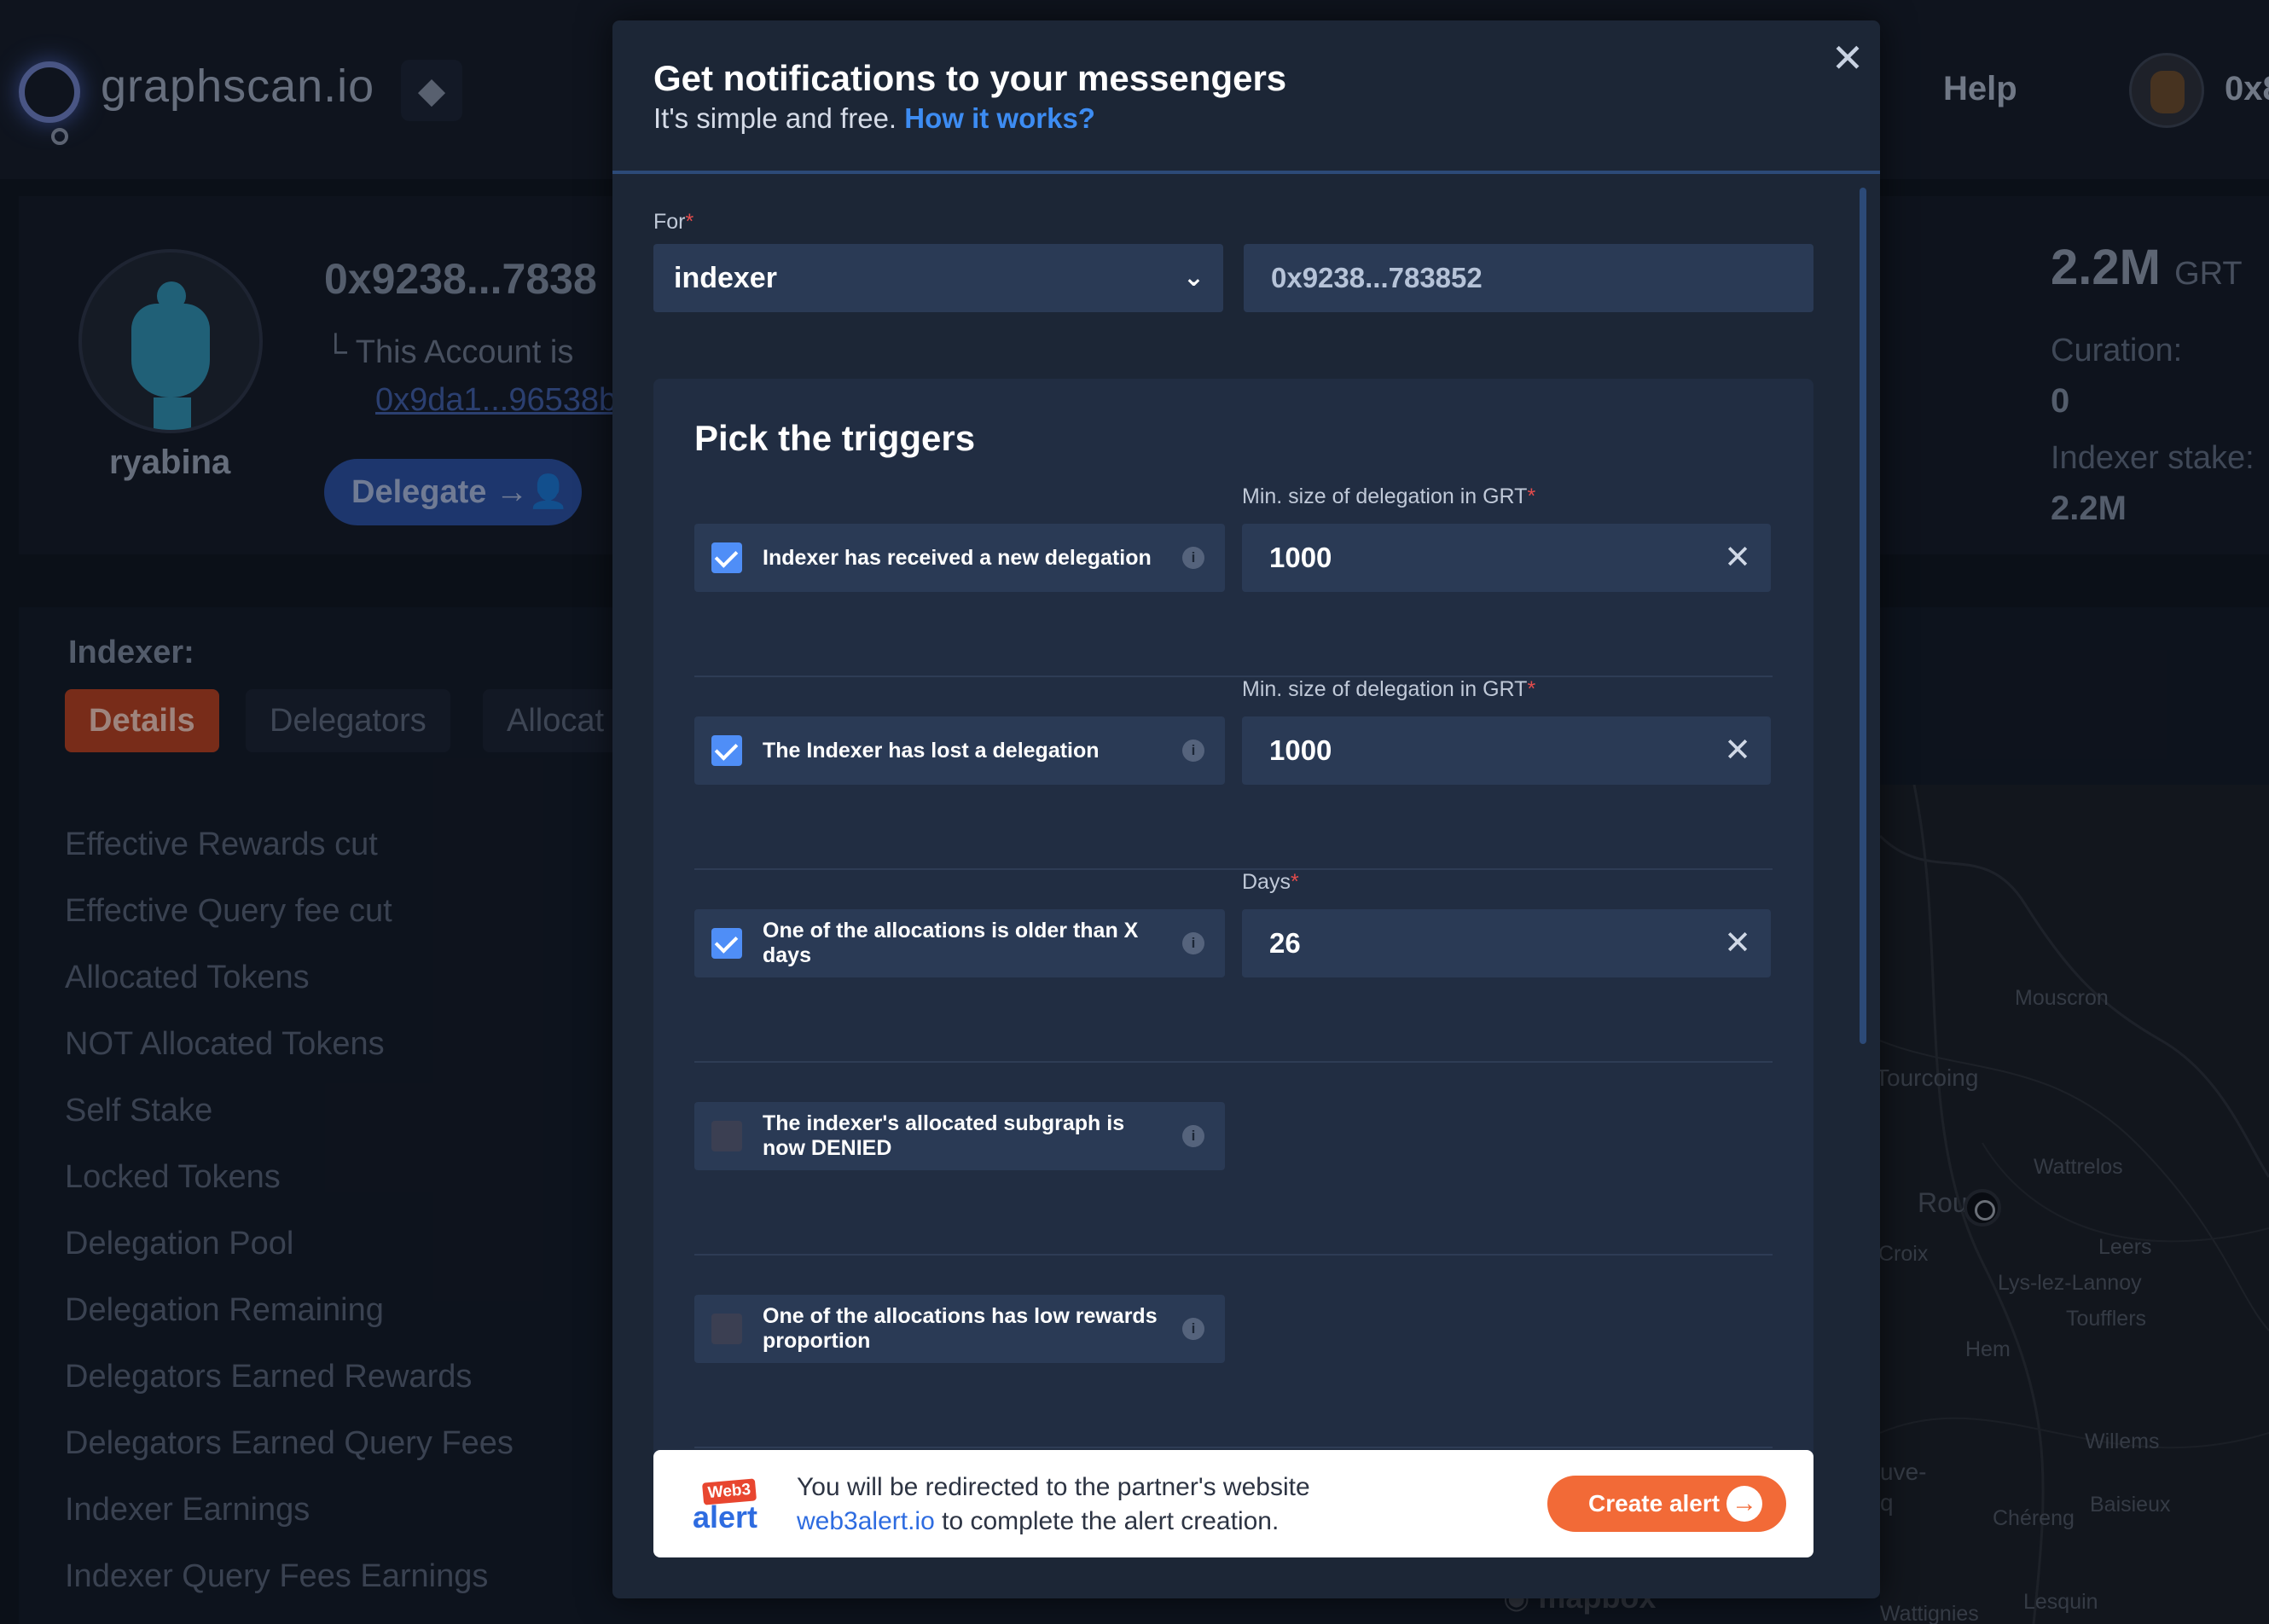 This screenshot has width=2269, height=1624. I want to click on partner-text-line2: to complete the alert creation., so click(1111, 1521).